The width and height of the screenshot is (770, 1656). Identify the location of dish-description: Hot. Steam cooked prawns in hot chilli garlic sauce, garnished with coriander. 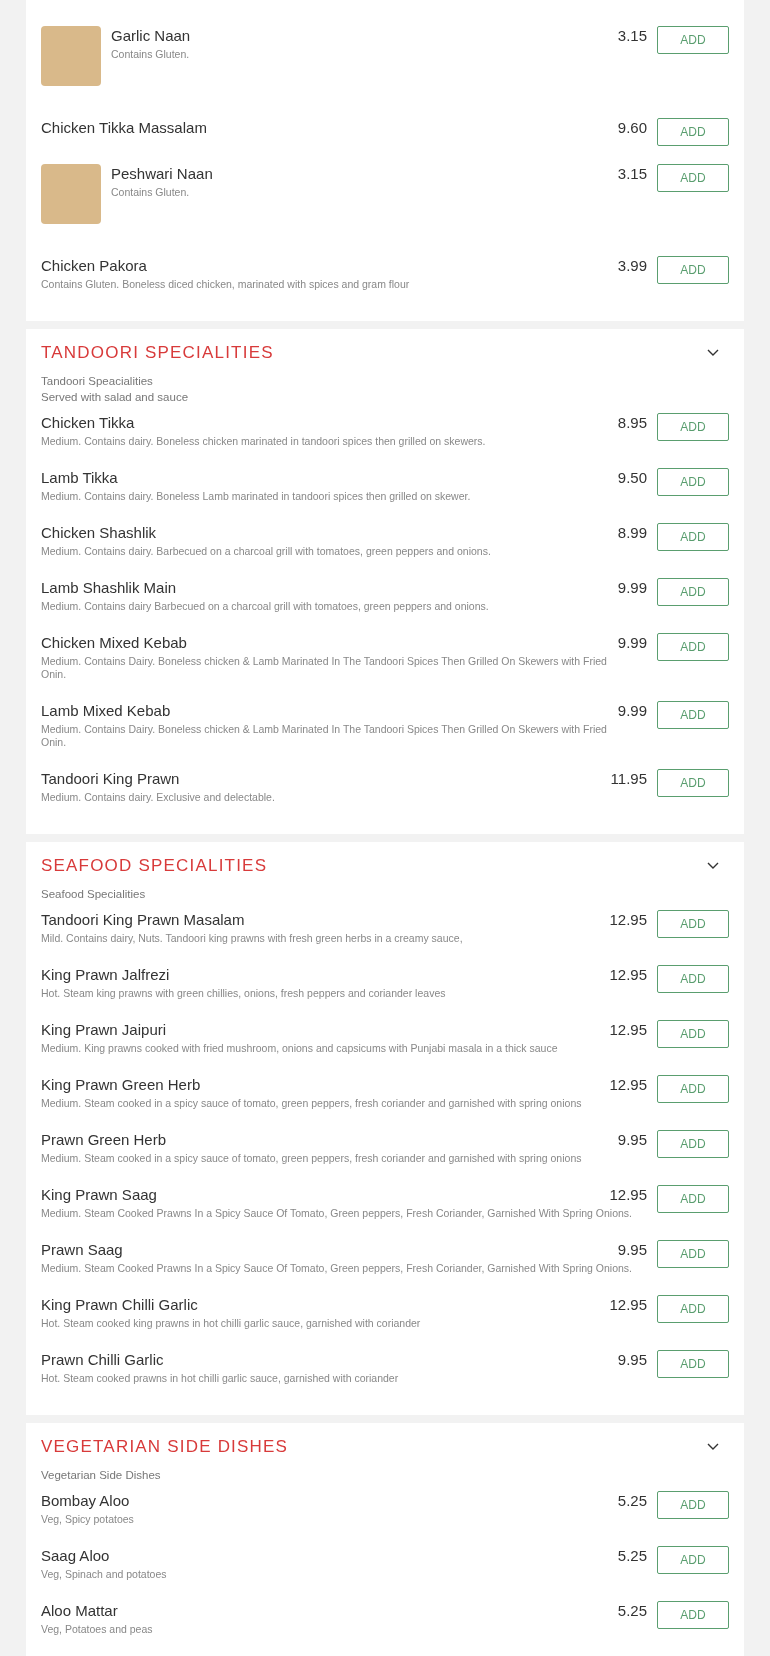
(220, 1378).